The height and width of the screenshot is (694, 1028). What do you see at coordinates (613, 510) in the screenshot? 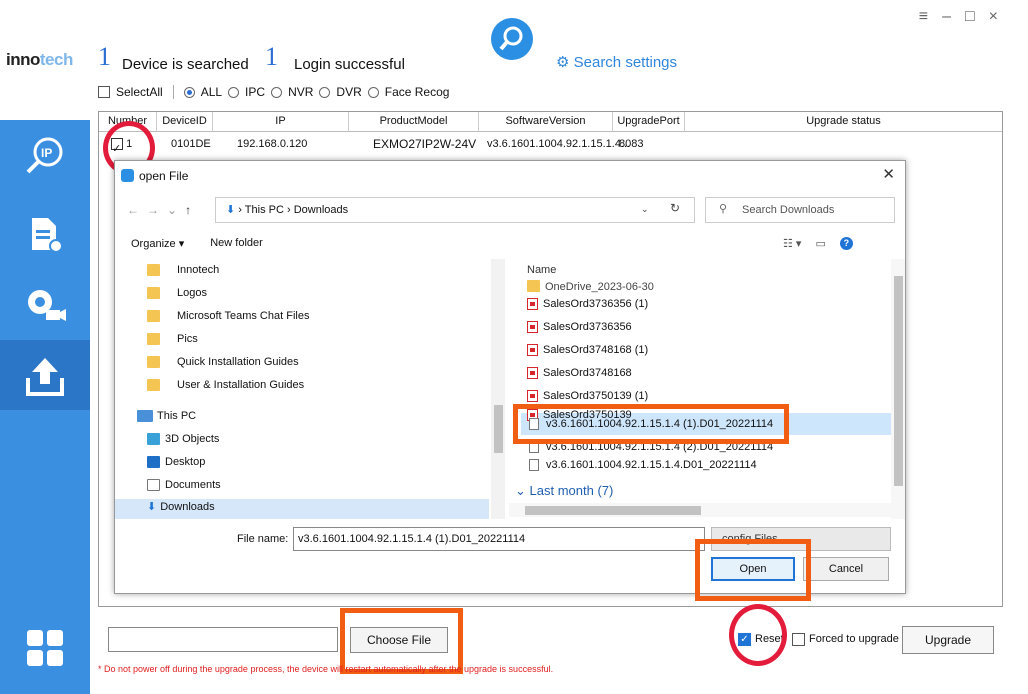
I see `horizontal-scroll-thumb` at bounding box center [613, 510].